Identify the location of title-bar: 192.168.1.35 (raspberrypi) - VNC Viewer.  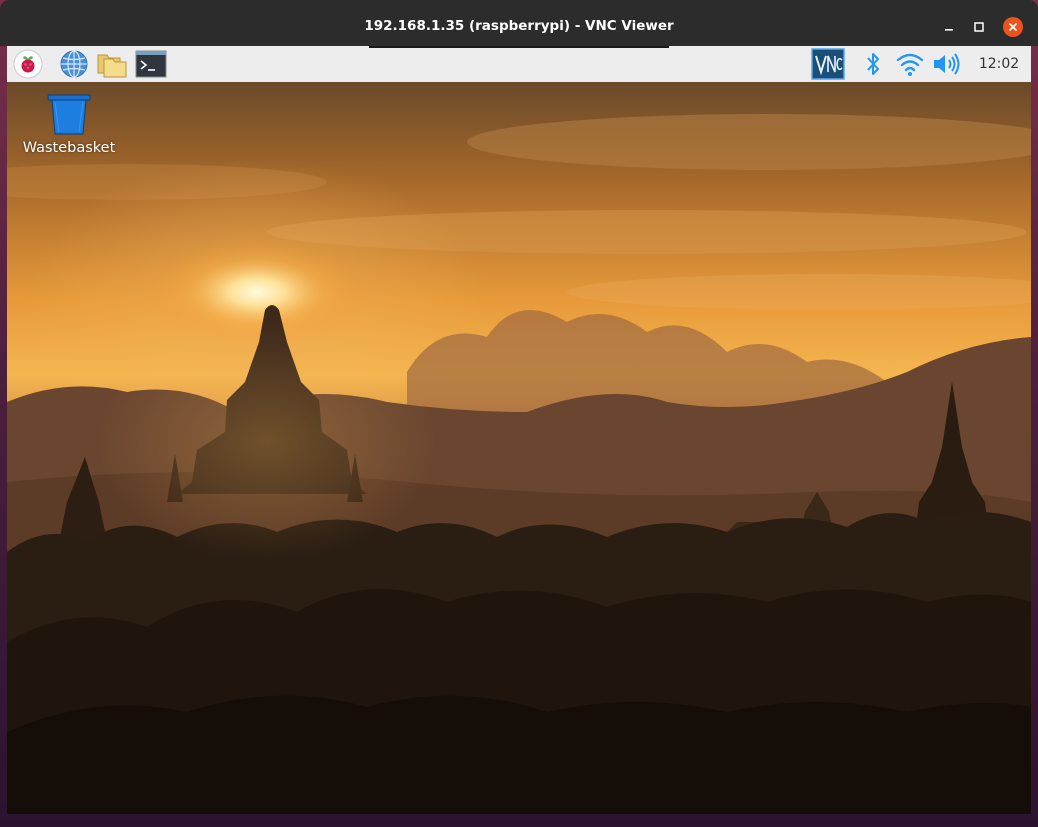
(519, 23).